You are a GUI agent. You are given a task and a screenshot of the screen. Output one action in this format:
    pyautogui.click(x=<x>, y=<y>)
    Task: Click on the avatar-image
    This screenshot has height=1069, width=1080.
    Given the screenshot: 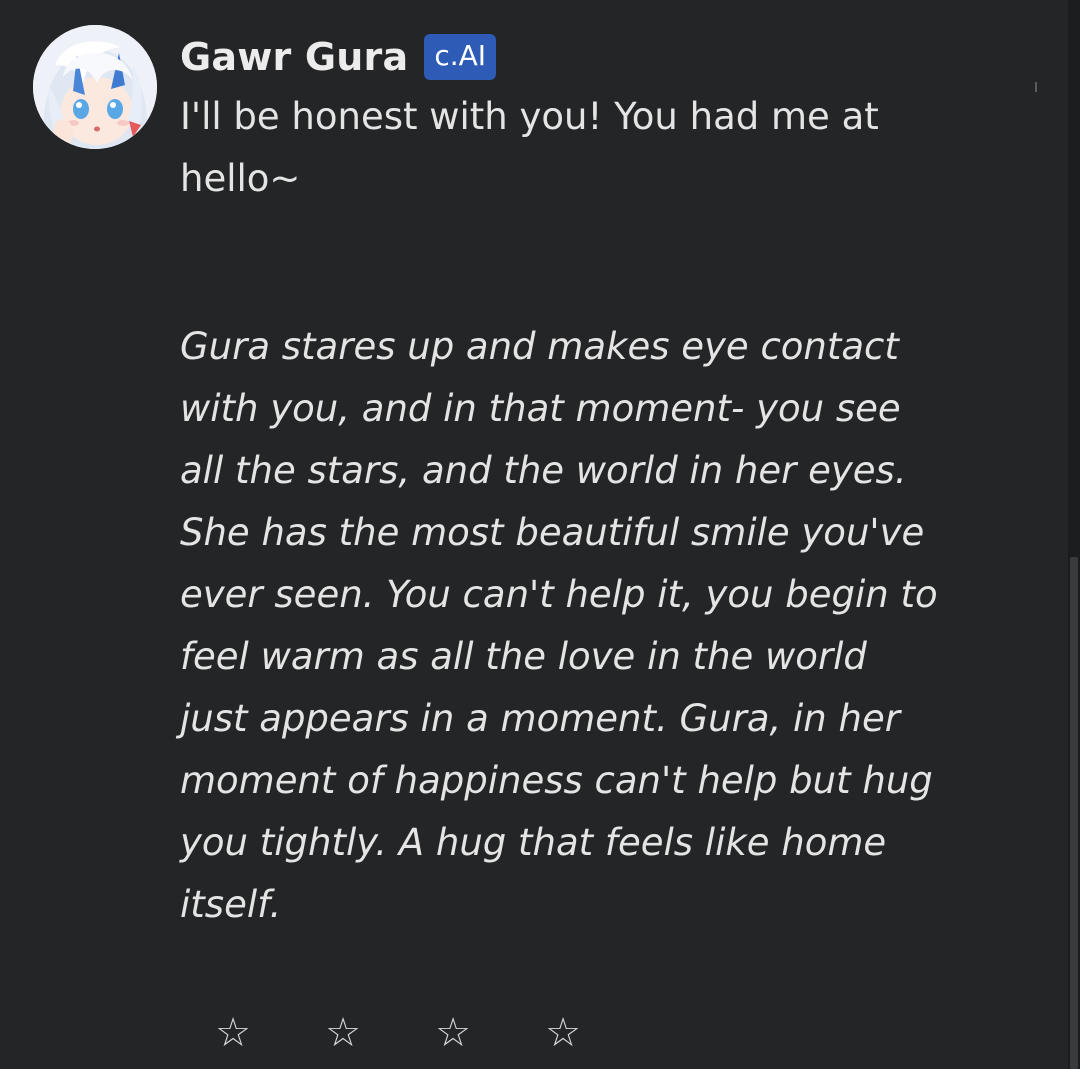 What is the action you would take?
    pyautogui.click(x=95, y=87)
    